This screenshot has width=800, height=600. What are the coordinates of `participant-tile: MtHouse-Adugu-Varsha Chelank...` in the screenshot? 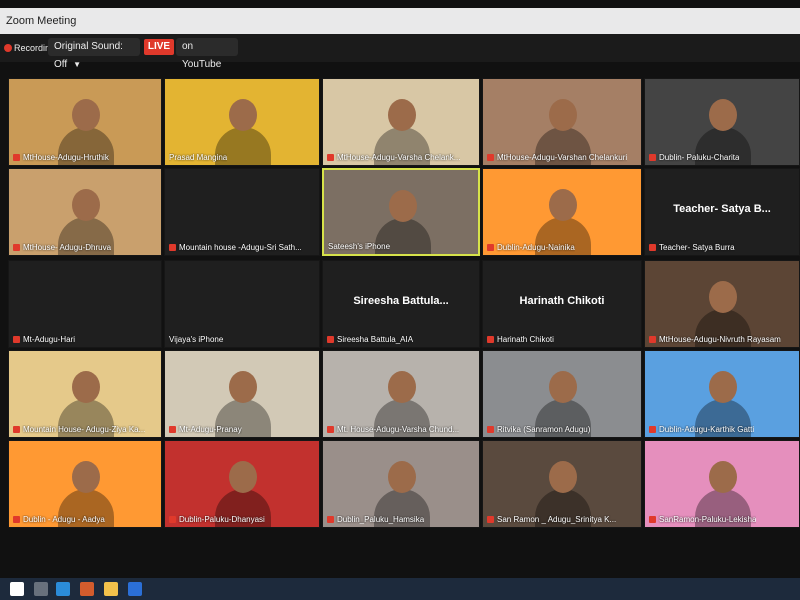 It's located at (401, 122).